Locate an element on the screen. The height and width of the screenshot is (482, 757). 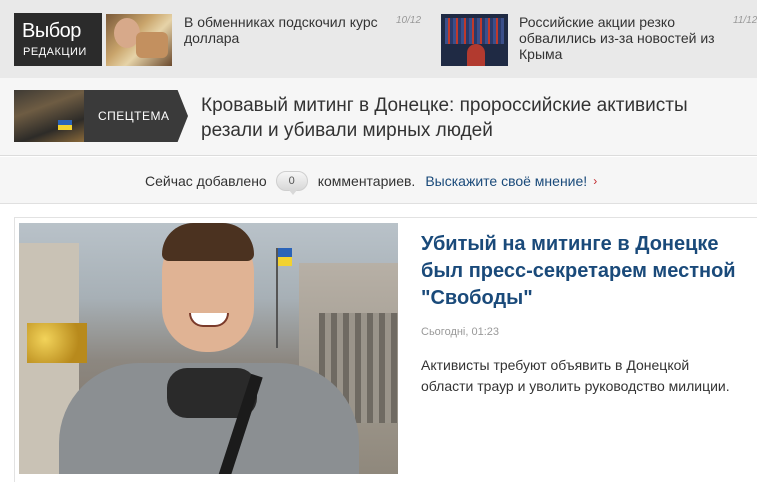
news-link-currency: В обменниках подскочил курс доллара is located at coordinates (288, 30).